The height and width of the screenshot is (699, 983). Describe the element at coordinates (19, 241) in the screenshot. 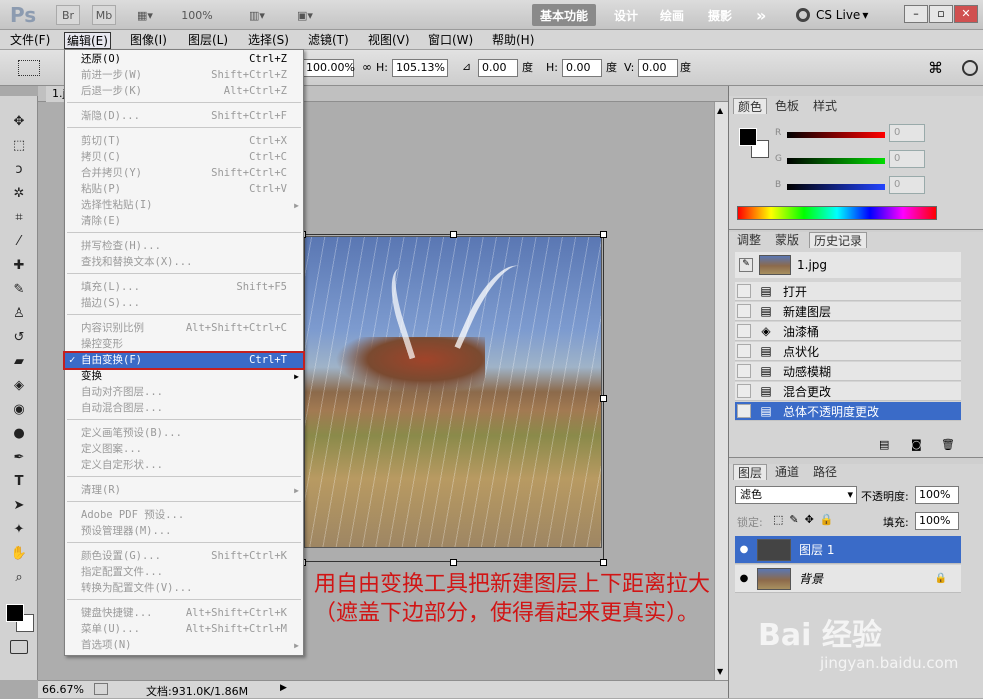

I see `eyedropper-tool-icon: ⁄` at that location.